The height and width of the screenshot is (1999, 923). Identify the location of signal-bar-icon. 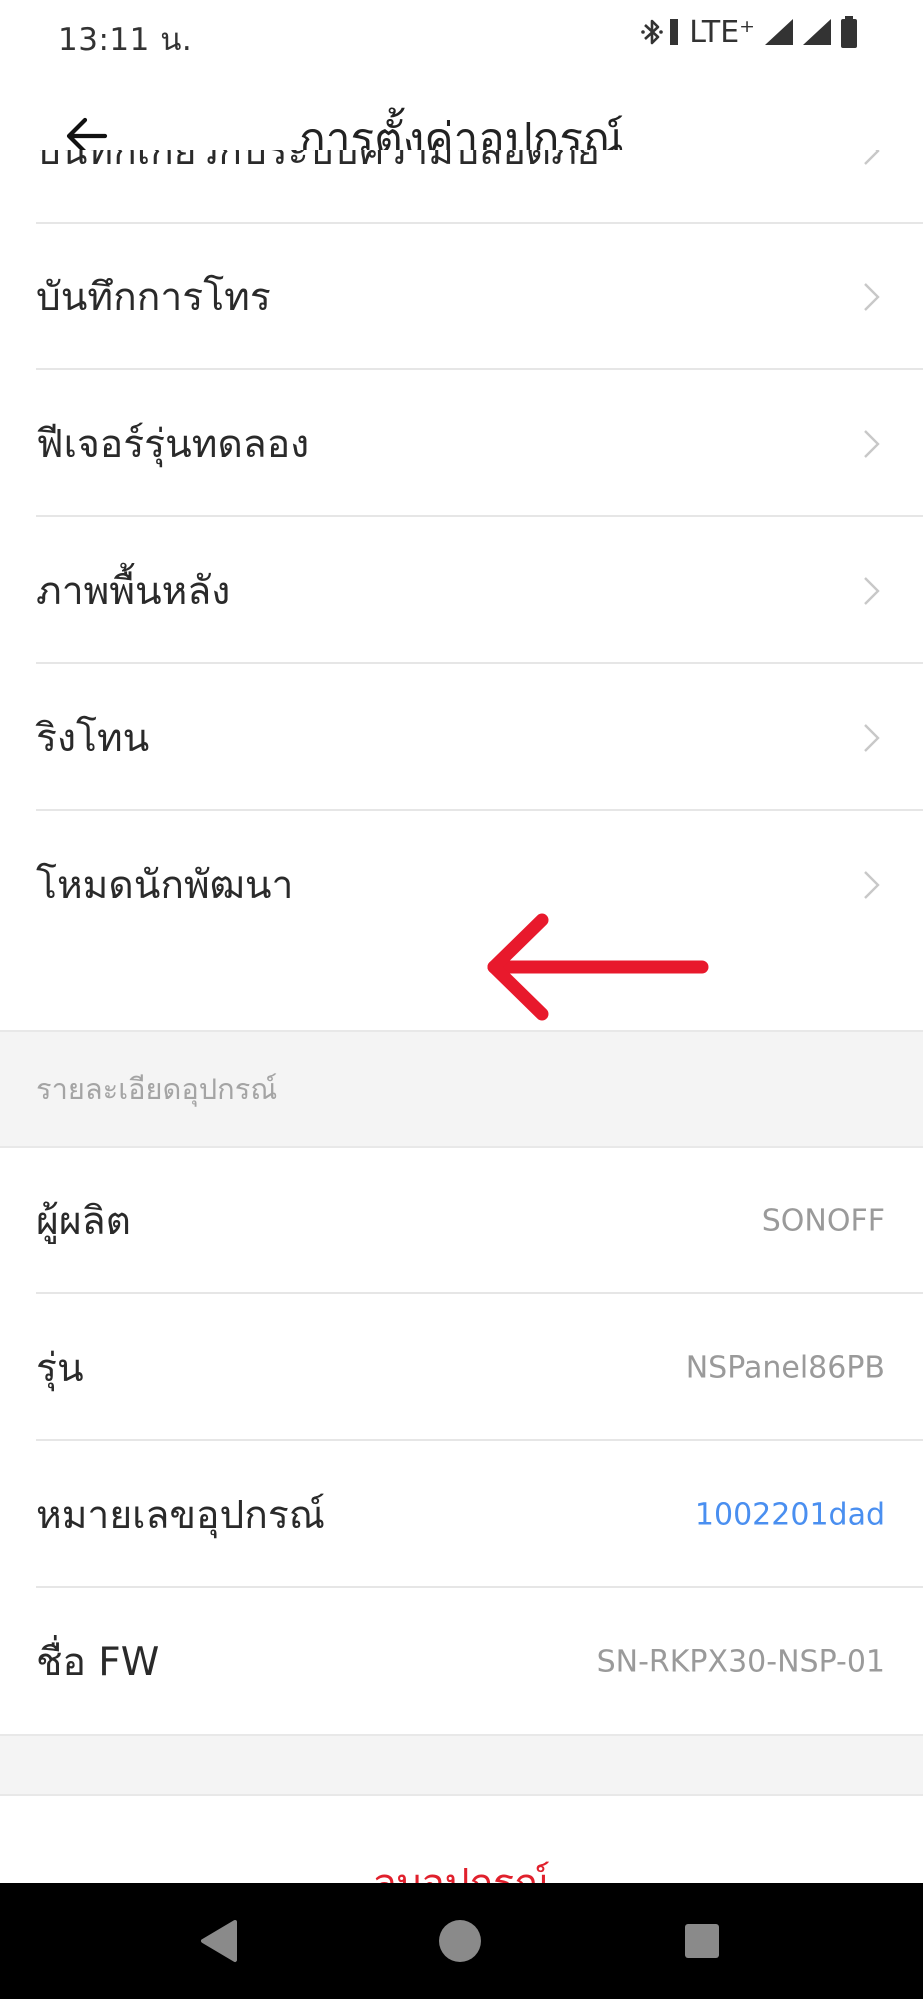
(674, 32).